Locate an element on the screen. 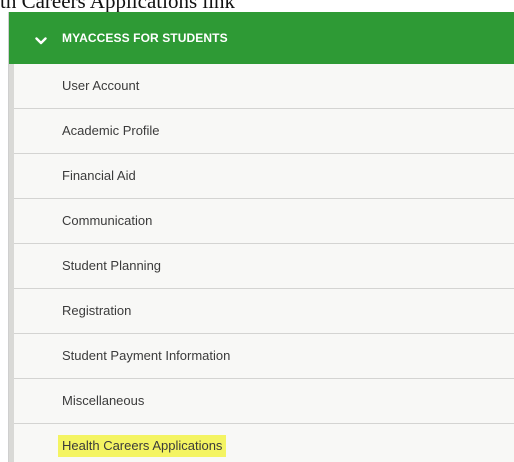 This screenshot has height=462, width=514. menu-item-student-payment-information: Student Payment Information is located at coordinates (264, 356).